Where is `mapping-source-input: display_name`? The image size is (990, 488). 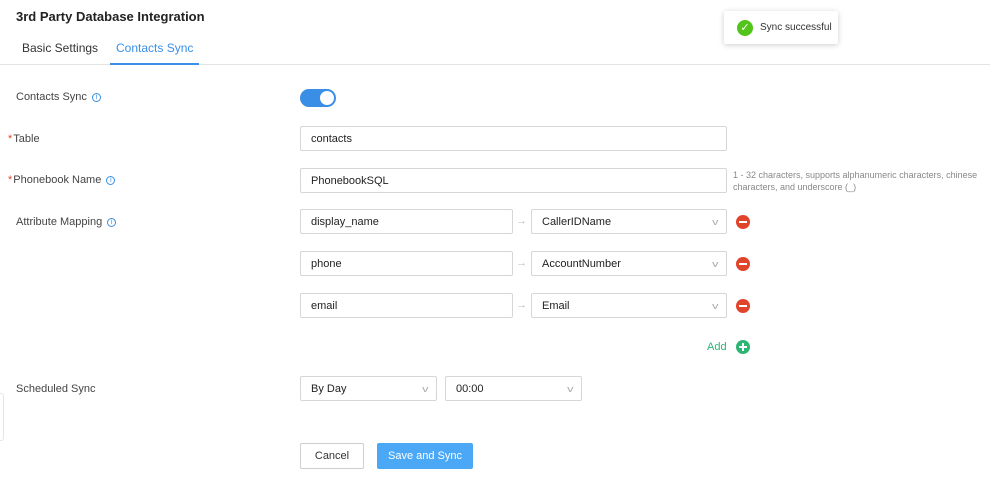 mapping-source-input: display_name is located at coordinates (406, 221).